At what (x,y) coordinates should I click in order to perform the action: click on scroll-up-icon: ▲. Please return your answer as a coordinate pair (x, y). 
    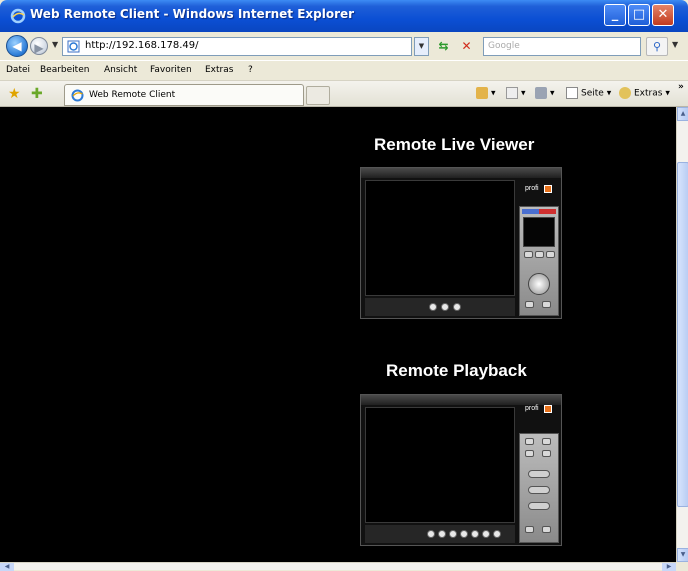
    Looking at the image, I should click on (682, 114).